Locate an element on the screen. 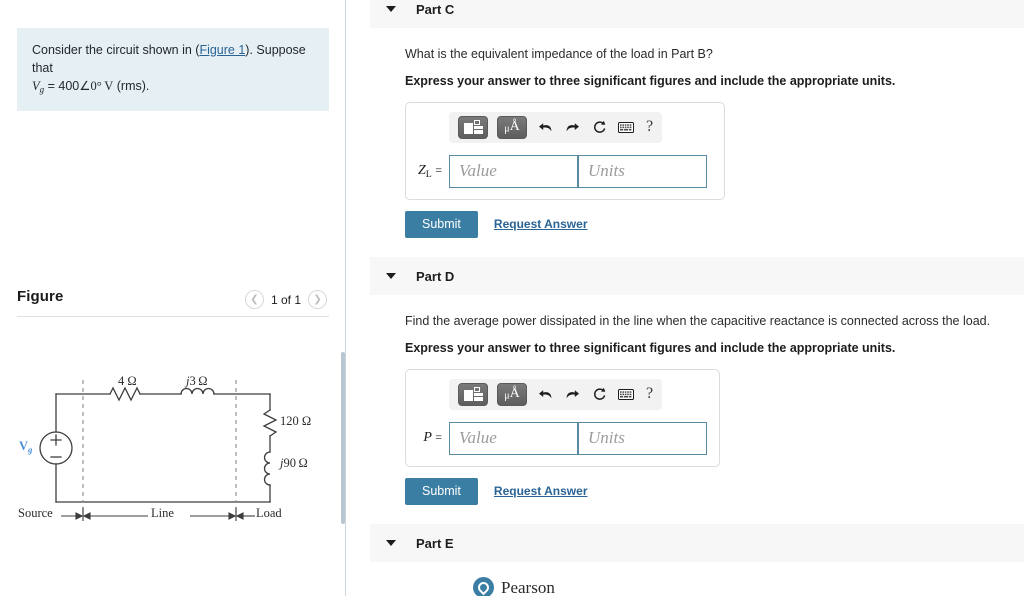 The image size is (1024, 596). part-title-part-e: Part E is located at coordinates (435, 543).